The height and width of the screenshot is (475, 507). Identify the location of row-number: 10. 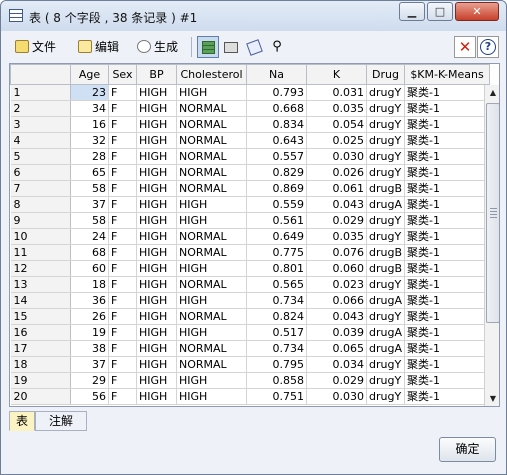
(40, 236).